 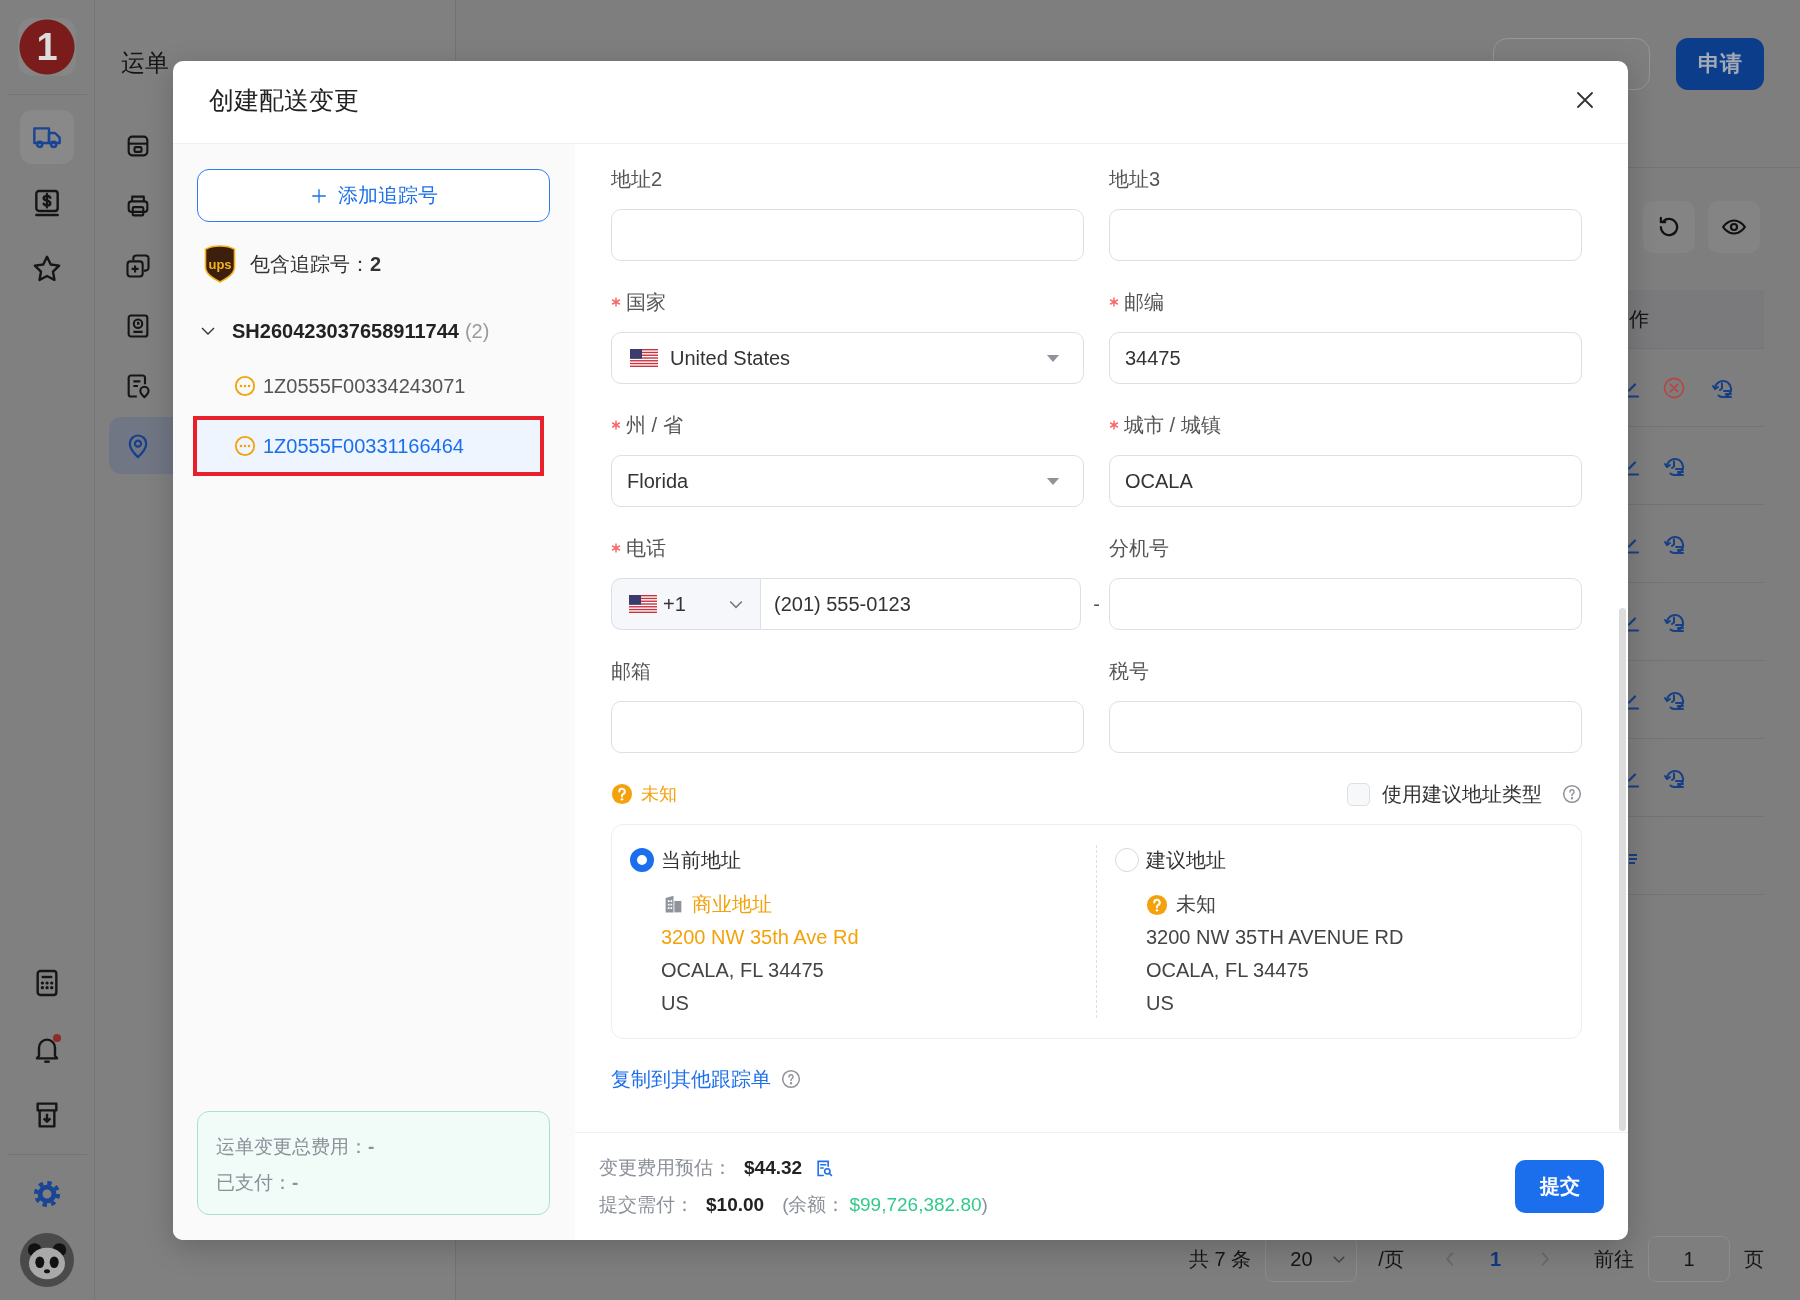 What do you see at coordinates (732, 904) in the screenshot?
I see `address-type-label: 商业地址` at bounding box center [732, 904].